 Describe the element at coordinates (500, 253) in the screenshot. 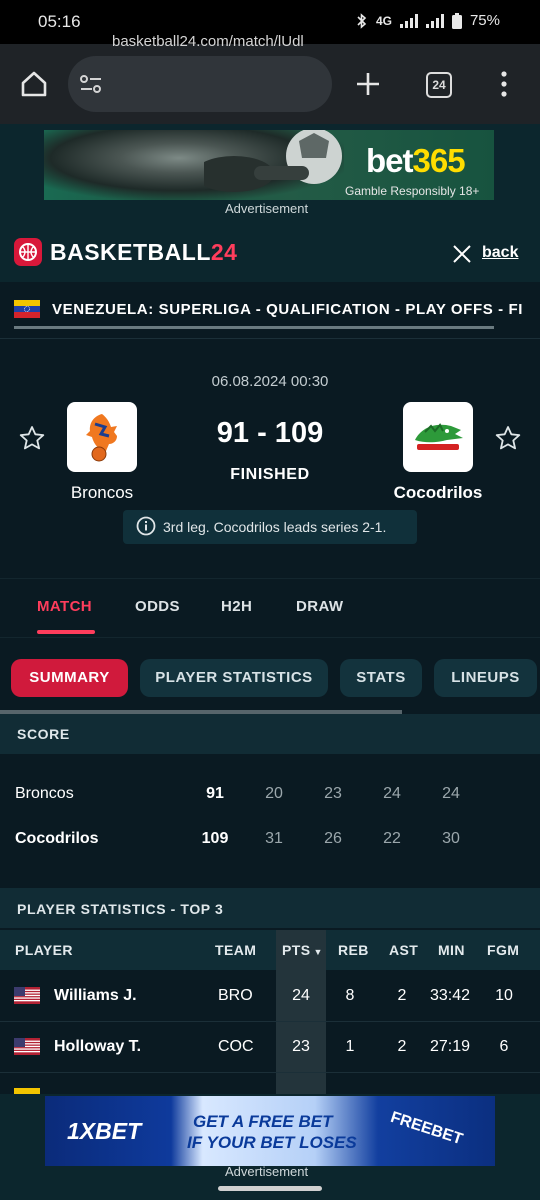

I see `back-link: back` at that location.